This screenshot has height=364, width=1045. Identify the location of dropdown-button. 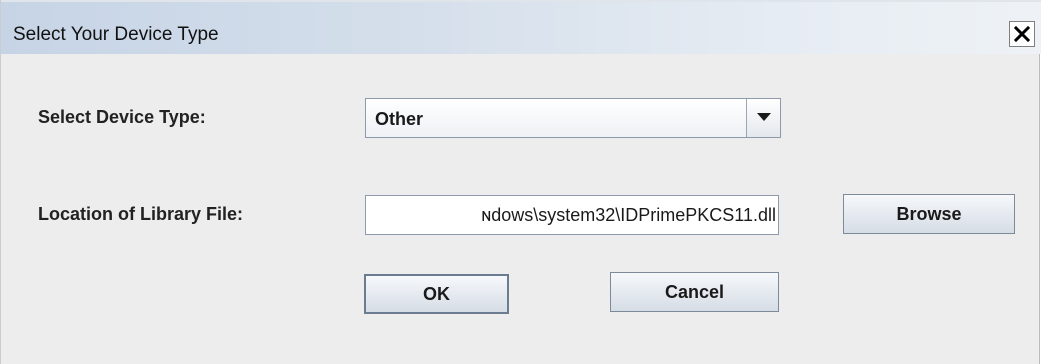
(763, 118).